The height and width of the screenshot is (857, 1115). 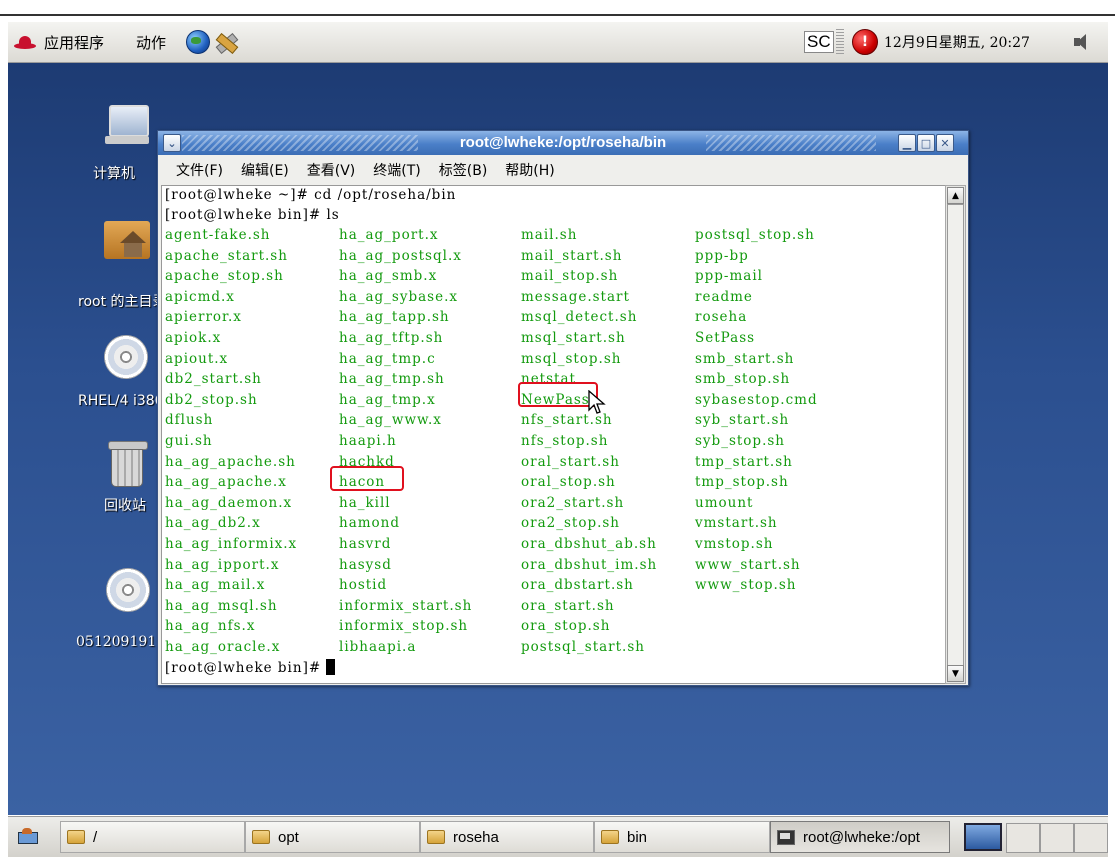 I want to click on actions-label: 动作, so click(x=151, y=42).